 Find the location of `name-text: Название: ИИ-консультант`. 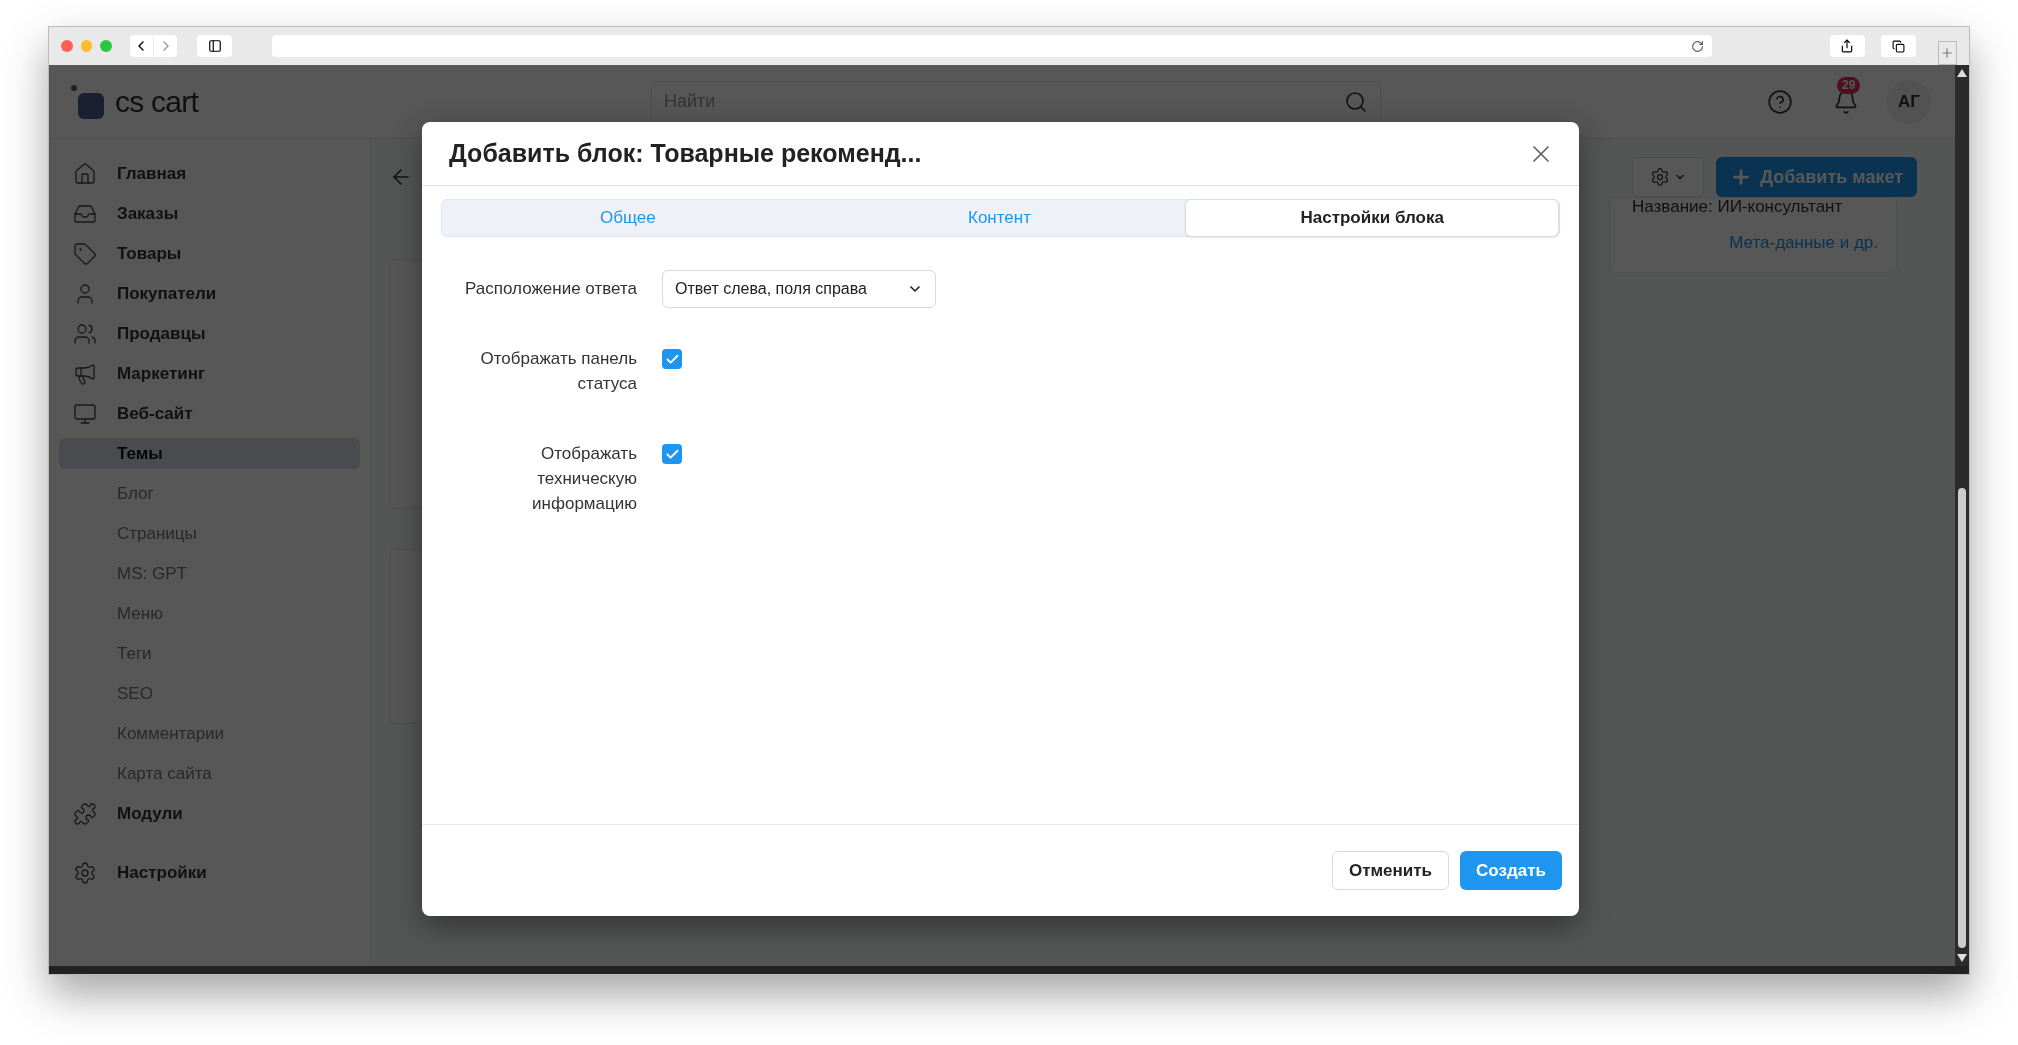

name-text: Название: ИИ-консультант is located at coordinates (1738, 207).